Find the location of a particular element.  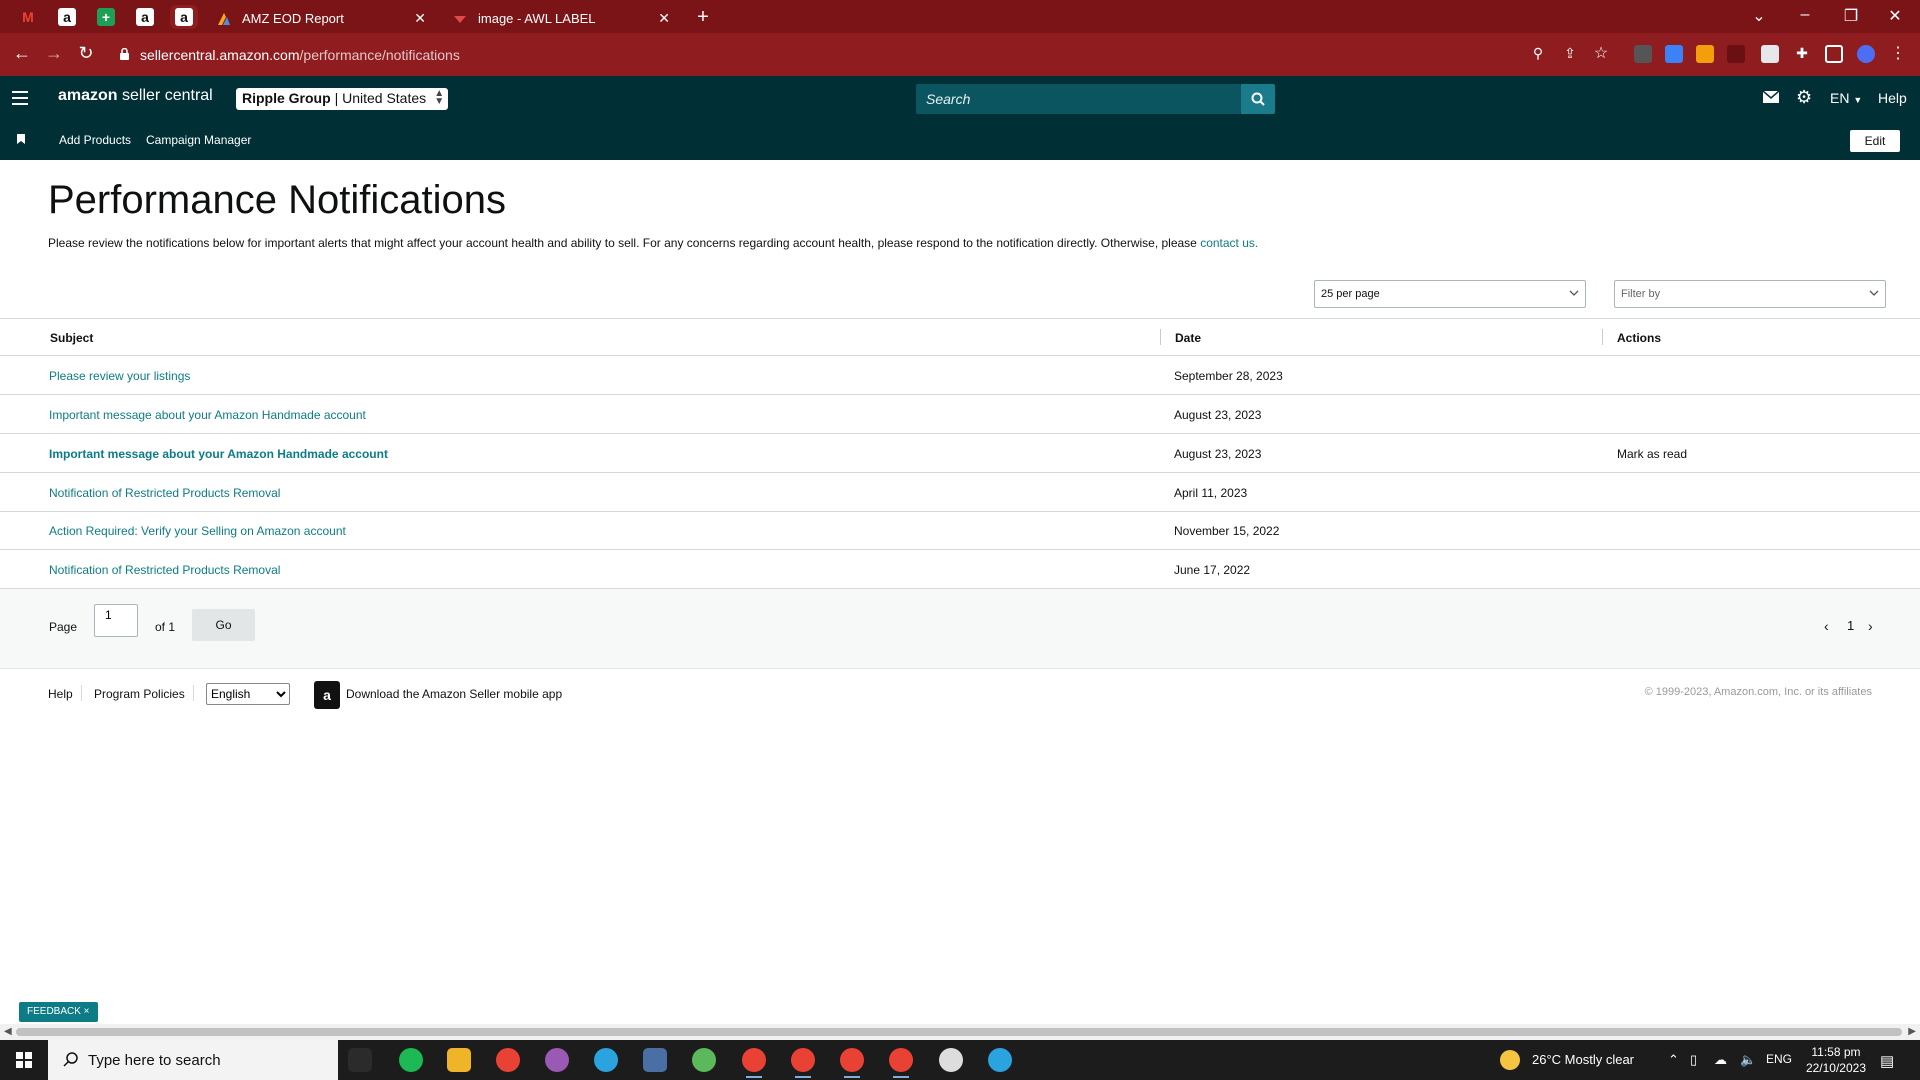

chevron-down-icon: ⌄ is located at coordinates (1759, 16).